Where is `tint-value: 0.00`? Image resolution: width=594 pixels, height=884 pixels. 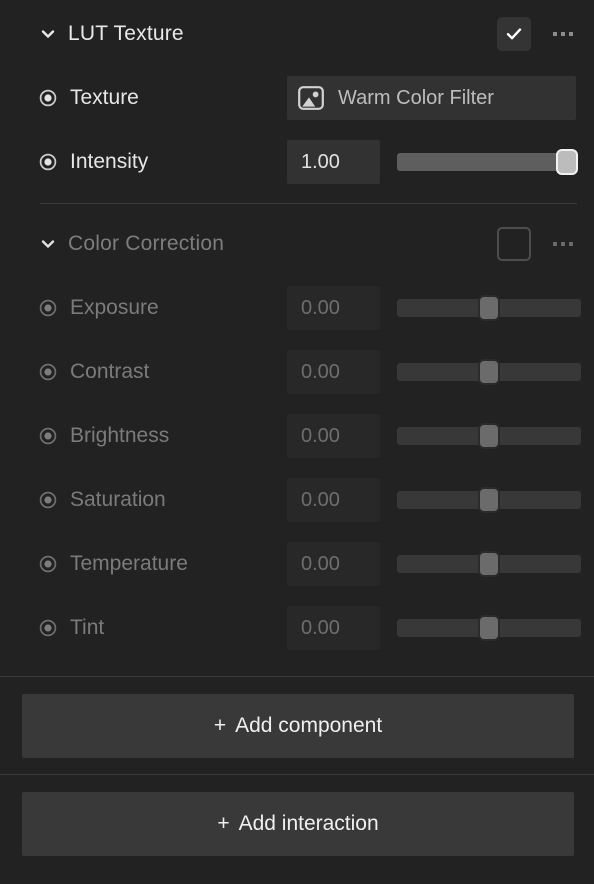 tint-value: 0.00 is located at coordinates (320, 627).